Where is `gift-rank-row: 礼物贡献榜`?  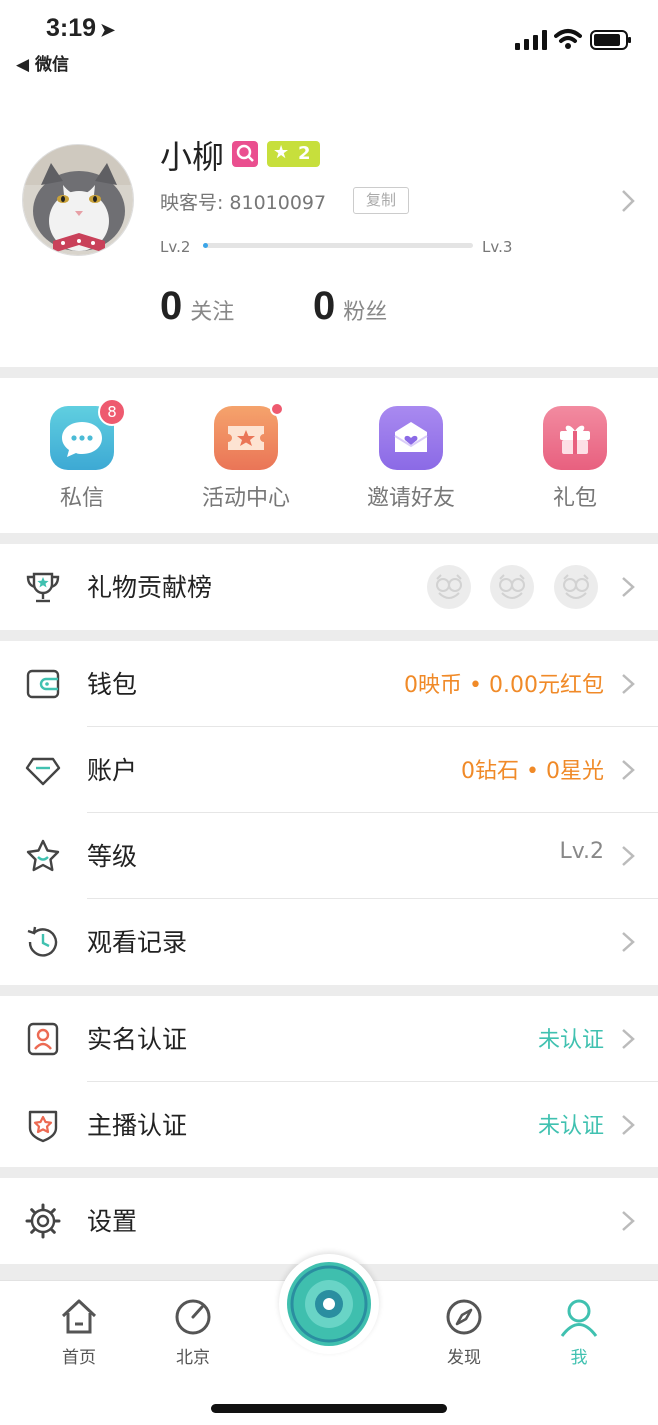
gift-rank-row: 礼物贡献榜 is located at coordinates (329, 587).